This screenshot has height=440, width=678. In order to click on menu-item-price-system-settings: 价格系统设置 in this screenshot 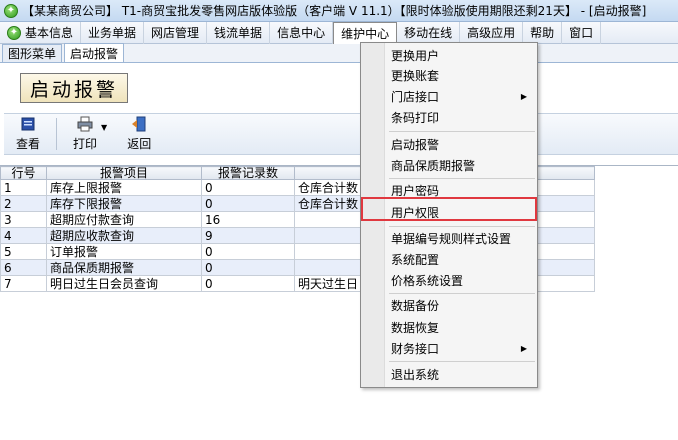, I will do `click(461, 280)`.